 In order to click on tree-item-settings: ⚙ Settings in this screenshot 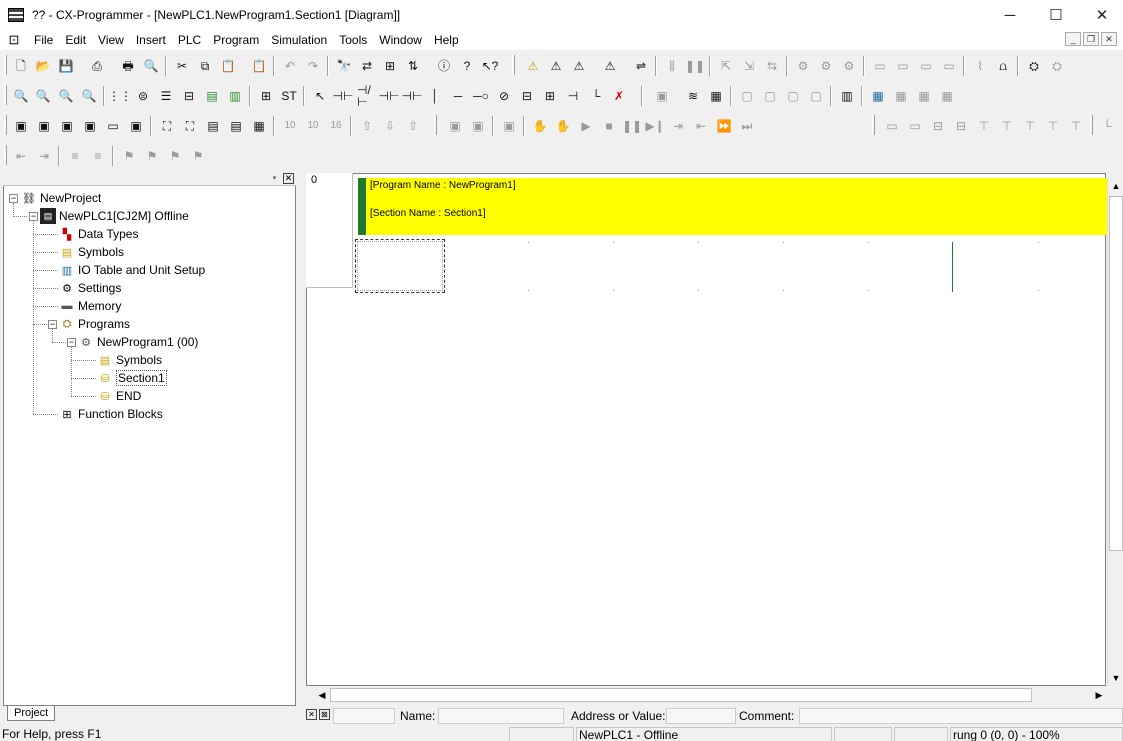, I will do `click(90, 288)`.